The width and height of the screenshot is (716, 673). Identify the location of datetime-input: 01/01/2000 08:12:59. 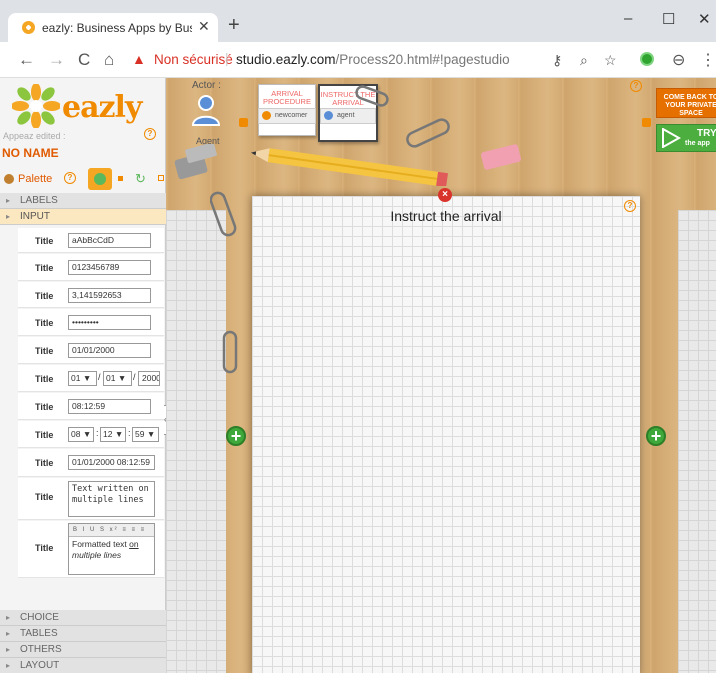
(111, 462).